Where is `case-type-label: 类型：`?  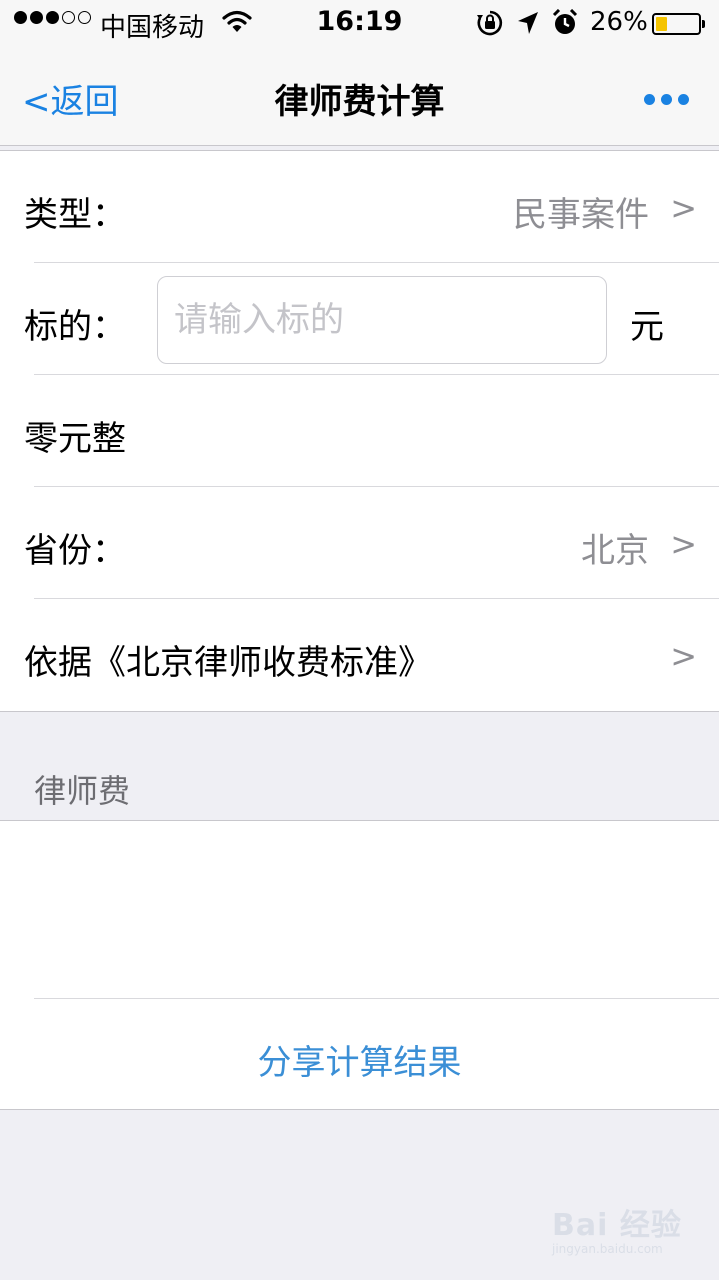
case-type-label: 类型： is located at coordinates (75, 215).